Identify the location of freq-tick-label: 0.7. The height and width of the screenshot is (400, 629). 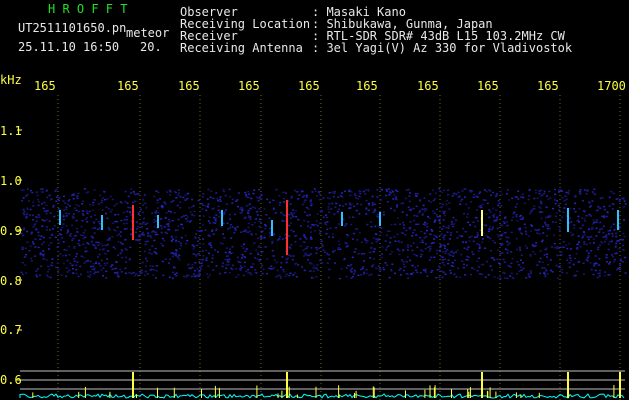
(11, 330).